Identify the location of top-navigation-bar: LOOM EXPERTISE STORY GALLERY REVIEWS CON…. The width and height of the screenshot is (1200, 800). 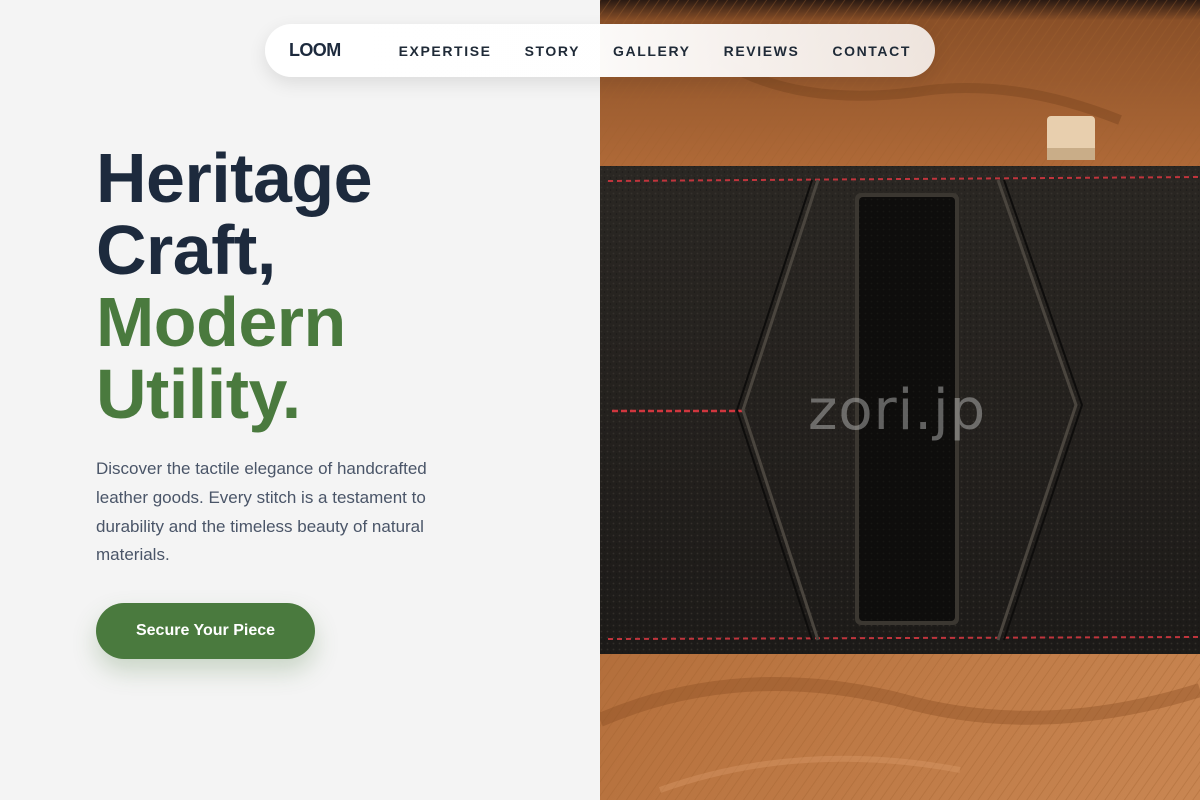
(600, 50).